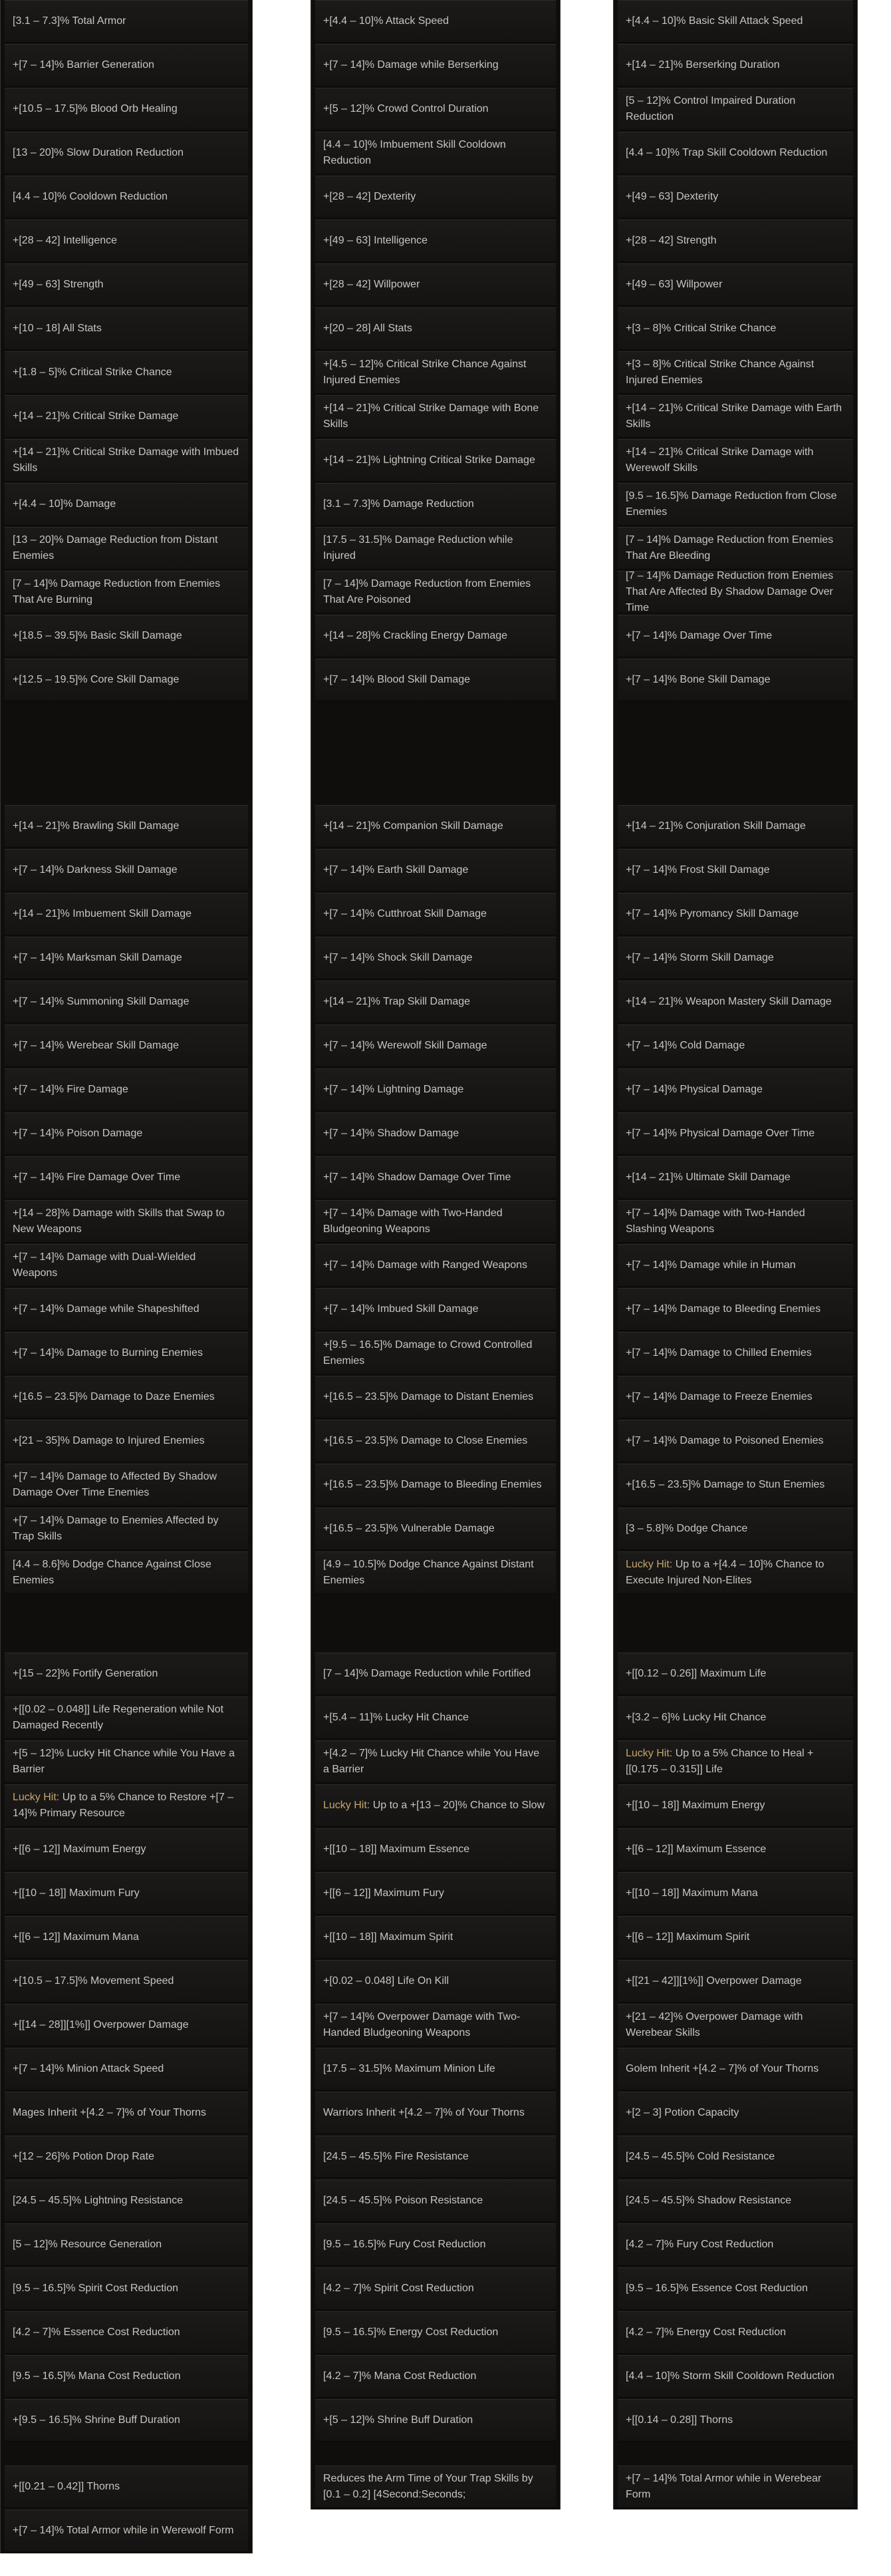 This screenshot has width=891, height=2576. Describe the element at coordinates (735, 680) in the screenshot. I see `affix-row: +[7 – 14]% Bone Skill Damage` at that location.